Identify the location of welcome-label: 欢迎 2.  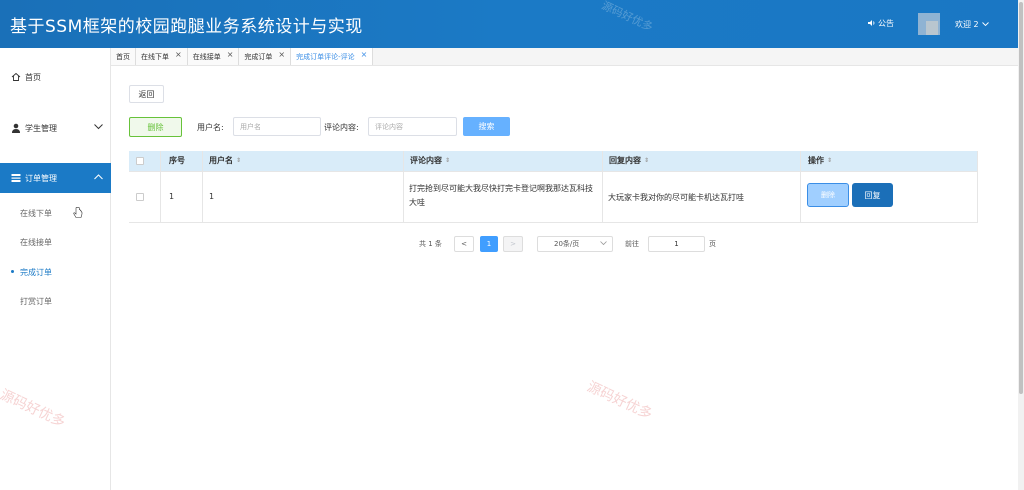
(967, 24).